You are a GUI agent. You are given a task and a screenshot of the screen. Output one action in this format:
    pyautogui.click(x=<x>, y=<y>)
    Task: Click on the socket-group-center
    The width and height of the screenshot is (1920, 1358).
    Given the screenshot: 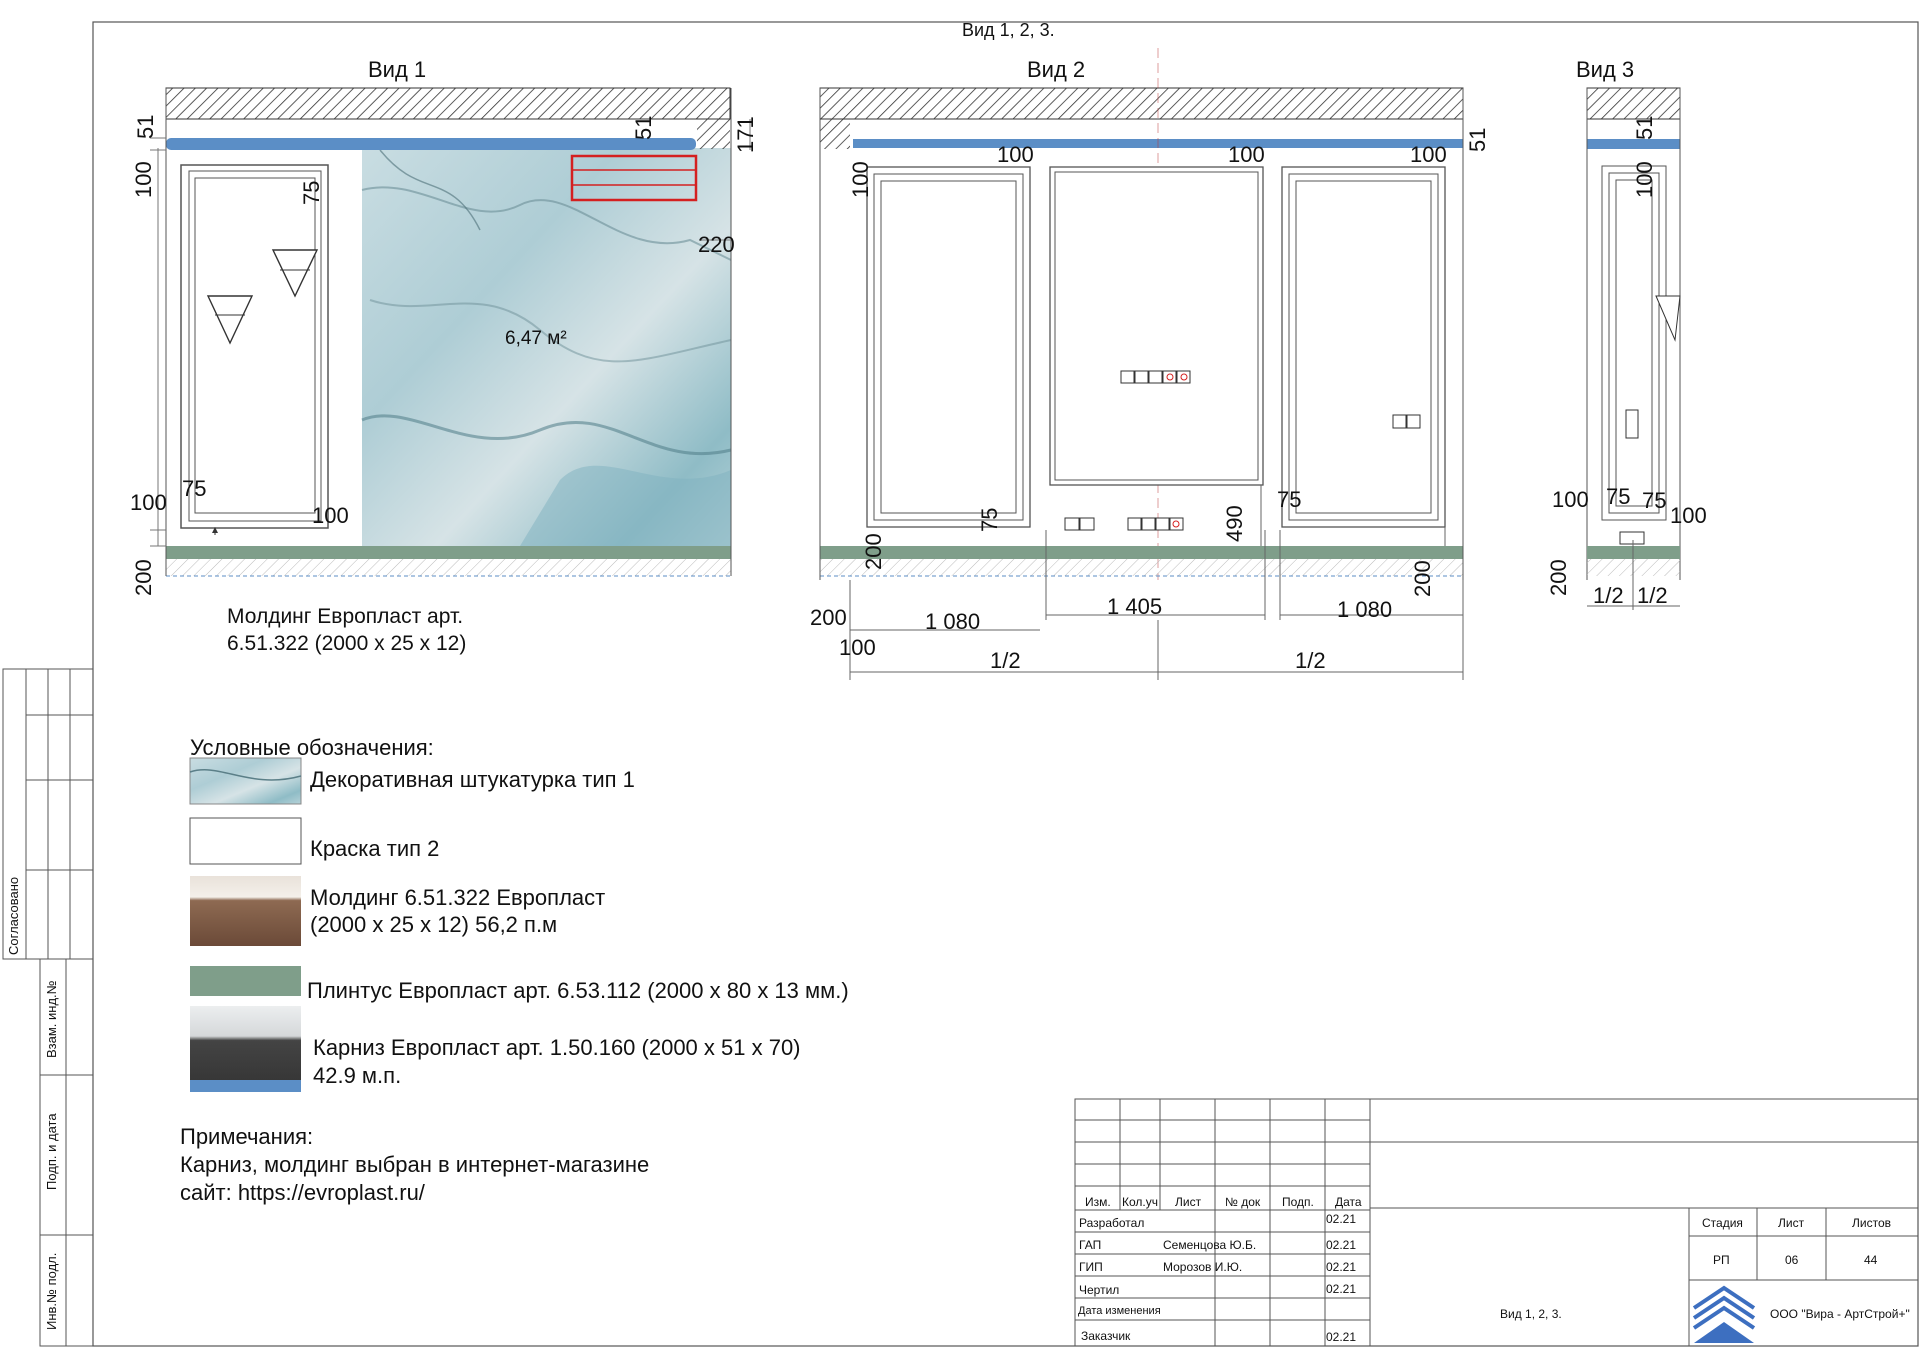 What is the action you would take?
    pyautogui.click(x=1155, y=377)
    